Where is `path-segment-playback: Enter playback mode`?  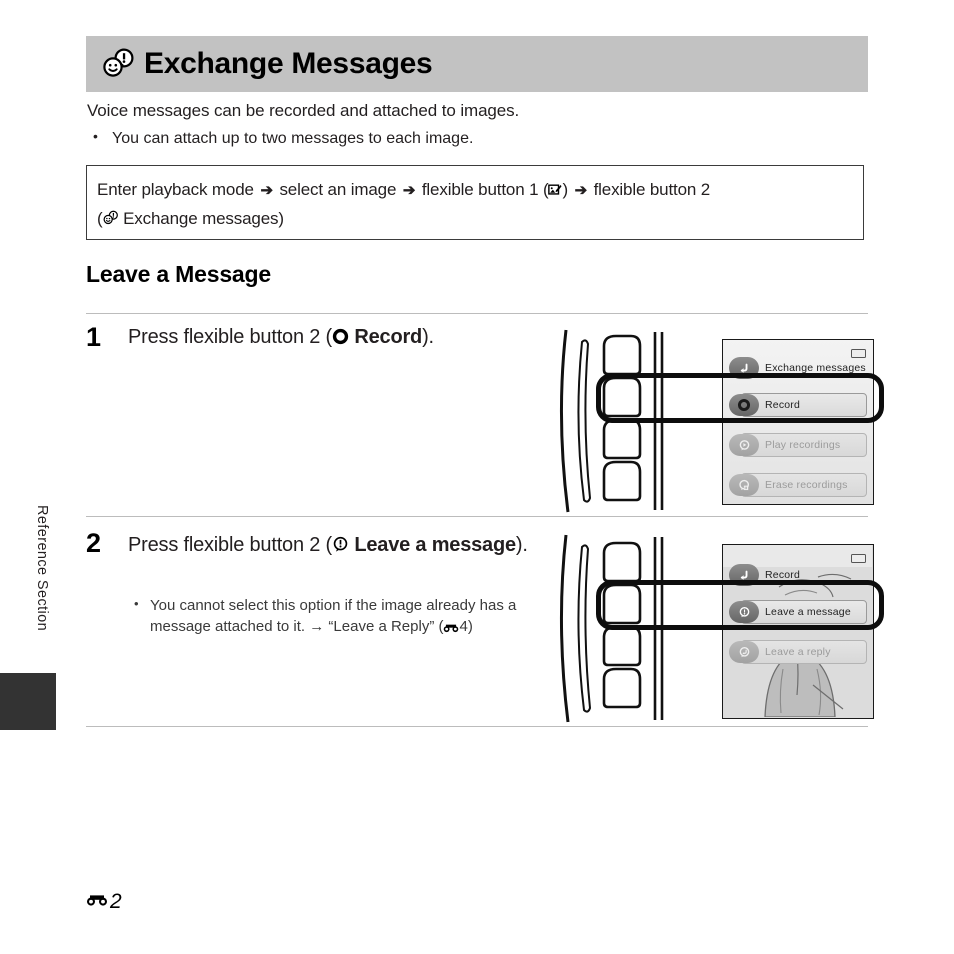 path-segment-playback: Enter playback mode is located at coordinates (175, 189).